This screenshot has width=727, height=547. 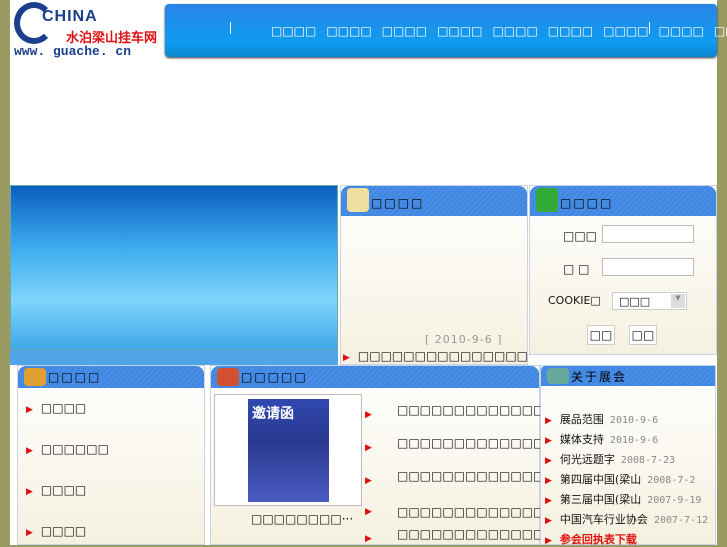 What do you see at coordinates (521, 410) in the screenshot?
I see `news-item: □□□□□□□□□□□□□□□□□□□□□□` at bounding box center [521, 410].